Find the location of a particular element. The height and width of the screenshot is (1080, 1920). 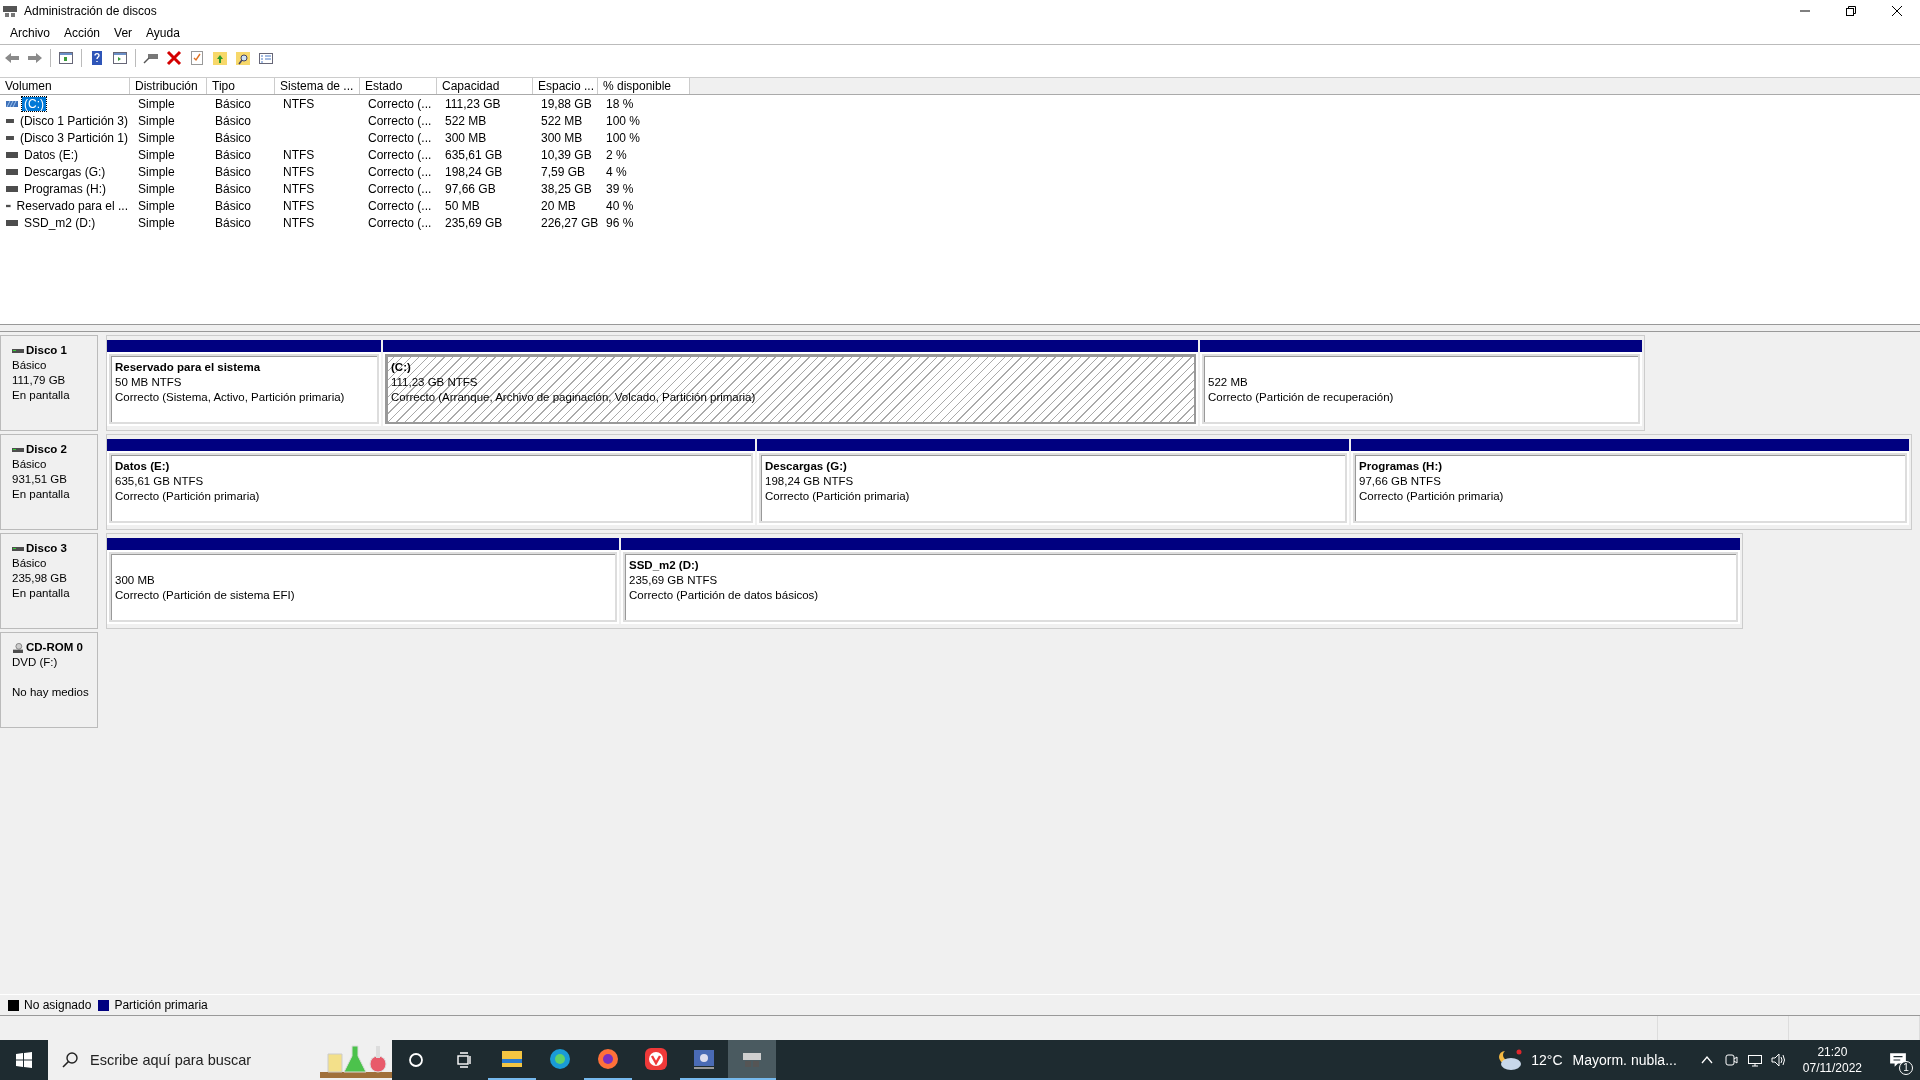

disk-name: Disco 3 is located at coordinates (46, 548).